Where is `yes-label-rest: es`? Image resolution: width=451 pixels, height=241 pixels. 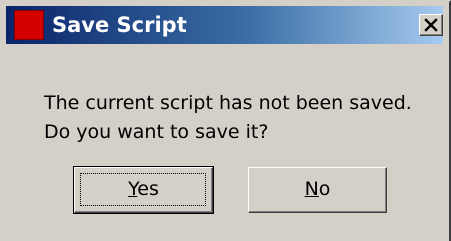
yes-label-rest: es is located at coordinates (148, 189).